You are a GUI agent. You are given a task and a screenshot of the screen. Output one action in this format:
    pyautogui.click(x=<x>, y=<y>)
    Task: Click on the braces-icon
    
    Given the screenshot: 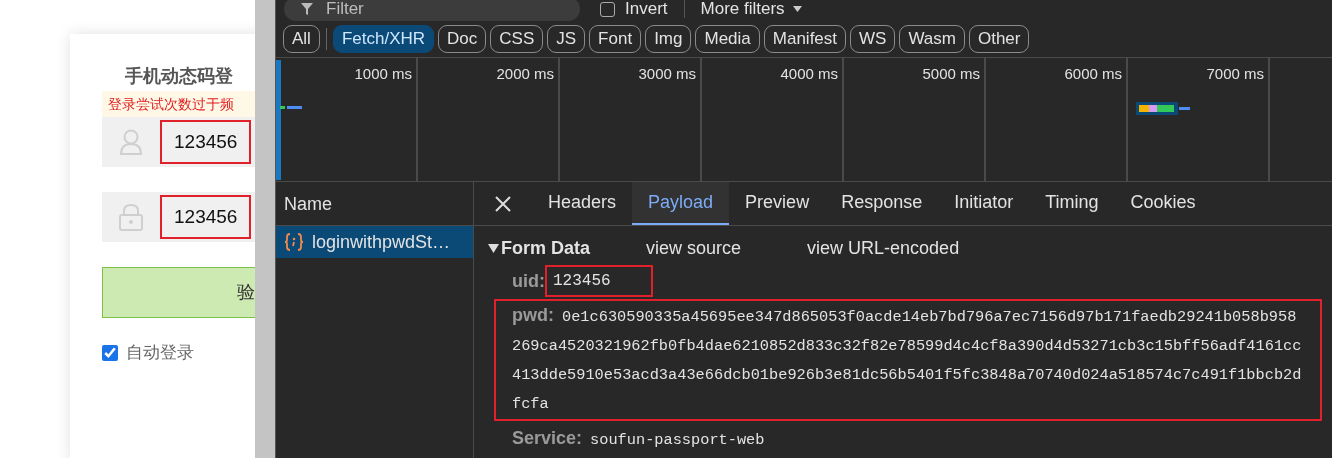 What is the action you would take?
    pyautogui.click(x=294, y=242)
    